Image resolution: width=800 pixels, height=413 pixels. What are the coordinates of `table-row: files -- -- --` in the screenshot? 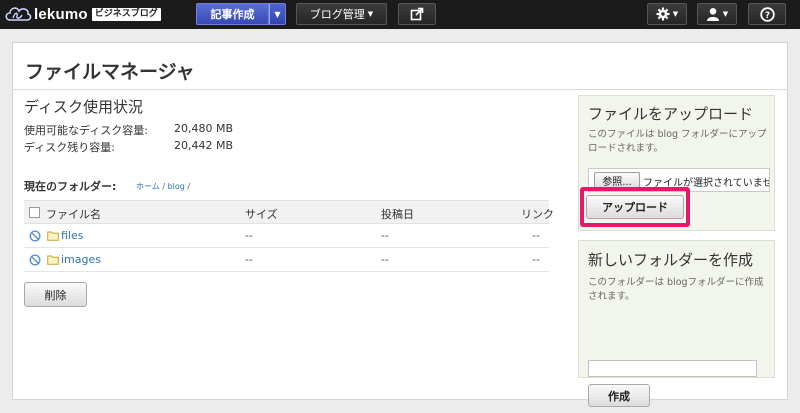 It's located at (286, 236).